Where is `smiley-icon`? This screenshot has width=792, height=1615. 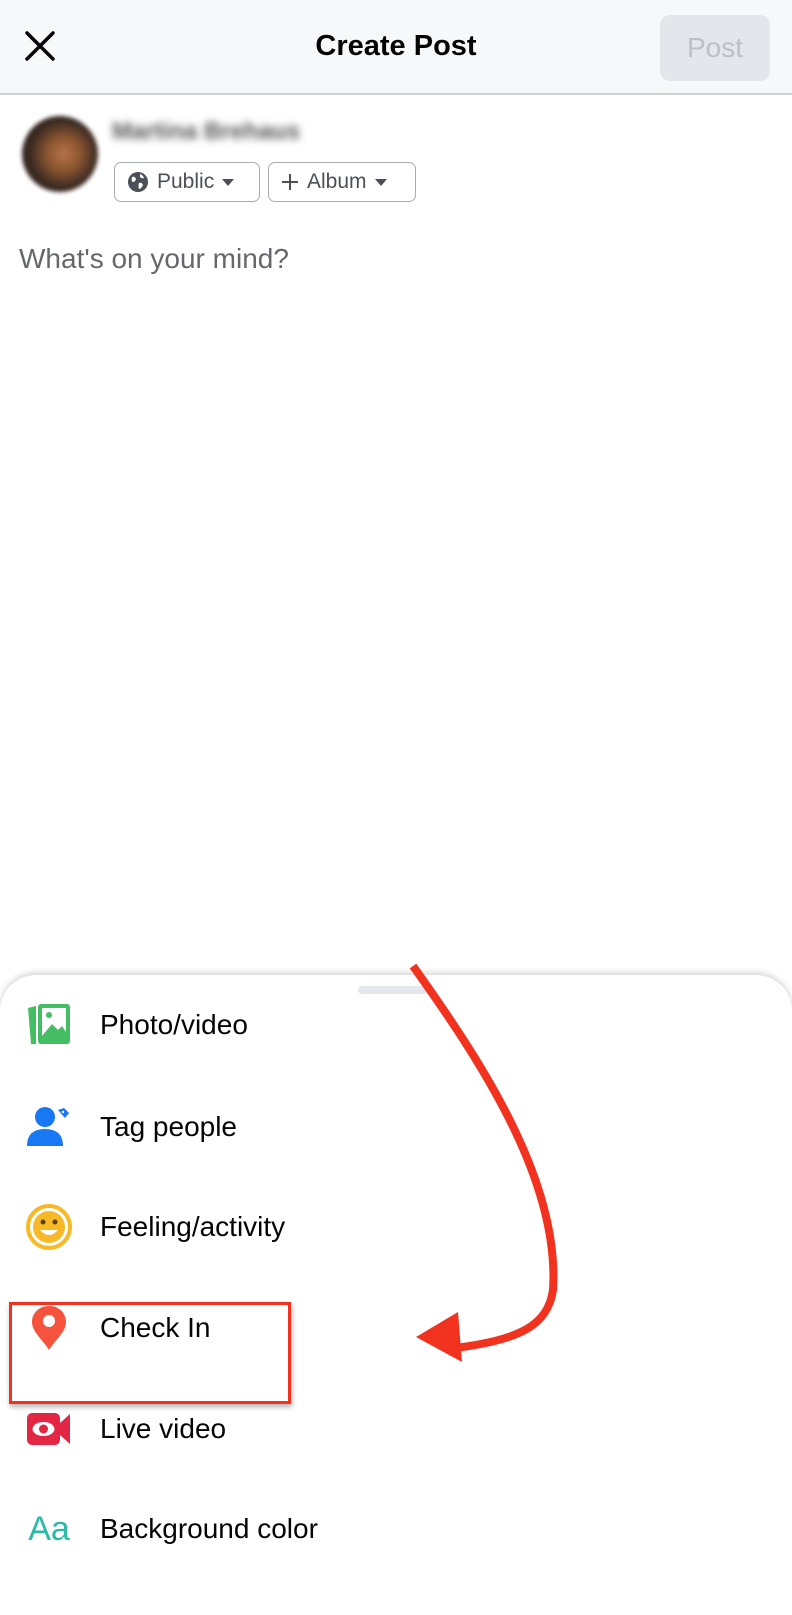
smiley-icon is located at coordinates (49, 1227).